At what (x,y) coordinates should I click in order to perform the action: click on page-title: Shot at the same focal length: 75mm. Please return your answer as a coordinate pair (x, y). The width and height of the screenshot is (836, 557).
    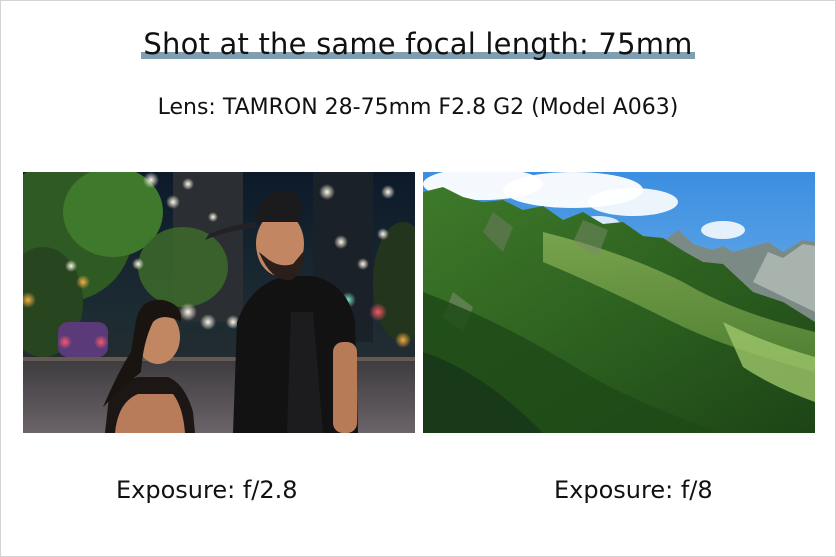
    Looking at the image, I should click on (418, 44).